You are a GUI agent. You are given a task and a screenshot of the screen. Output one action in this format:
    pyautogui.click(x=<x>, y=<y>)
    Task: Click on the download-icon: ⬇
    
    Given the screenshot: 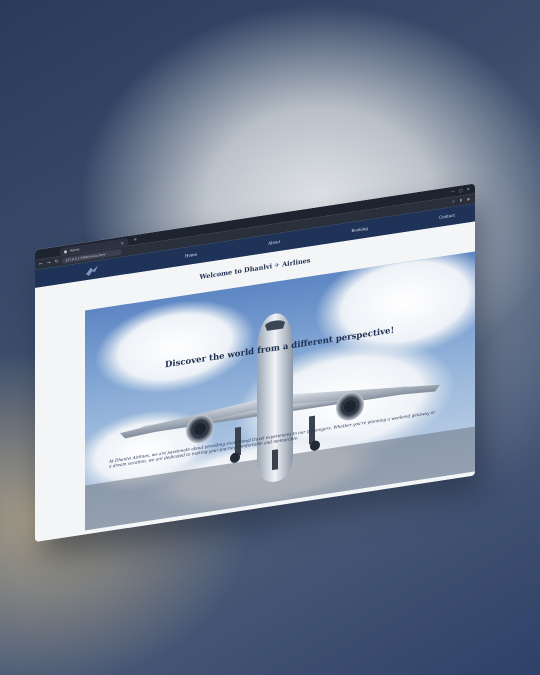 What is the action you would take?
    pyautogui.click(x=460, y=200)
    